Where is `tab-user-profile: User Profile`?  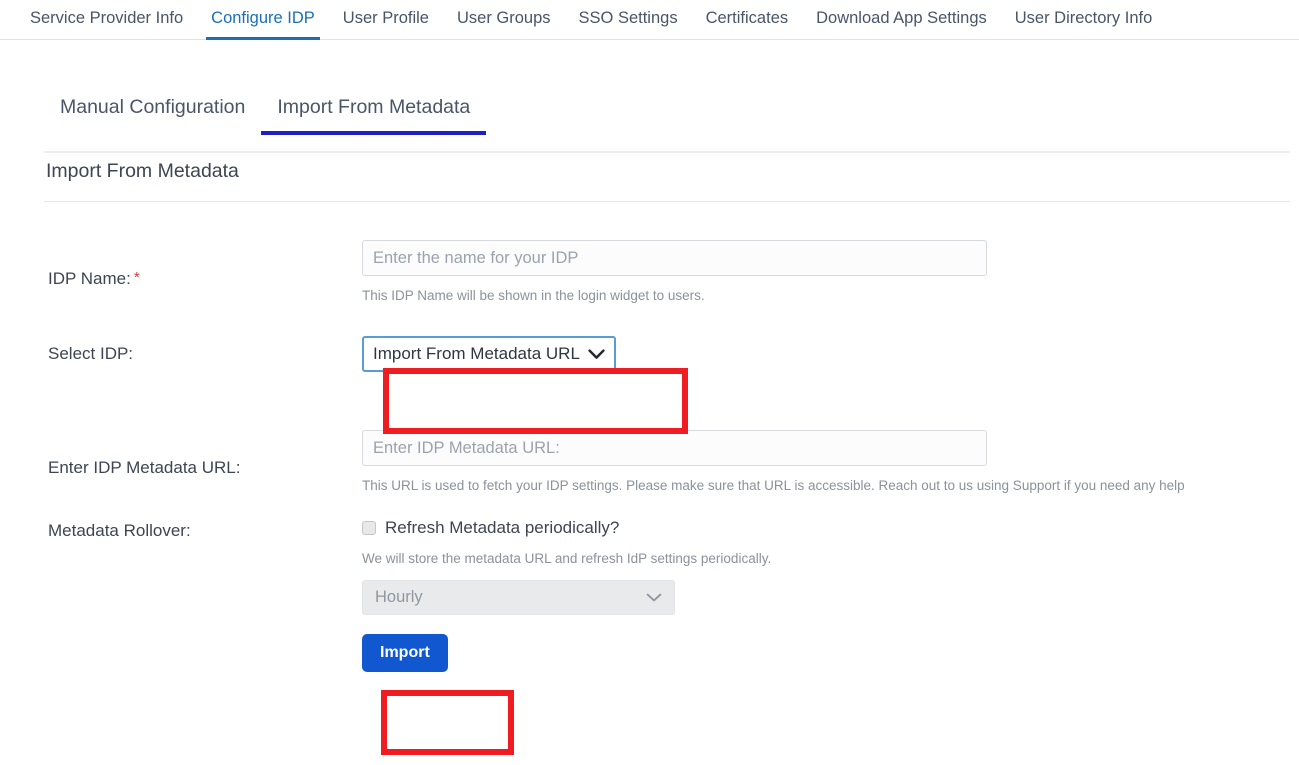
tab-user-profile: User Profile is located at coordinates (386, 19).